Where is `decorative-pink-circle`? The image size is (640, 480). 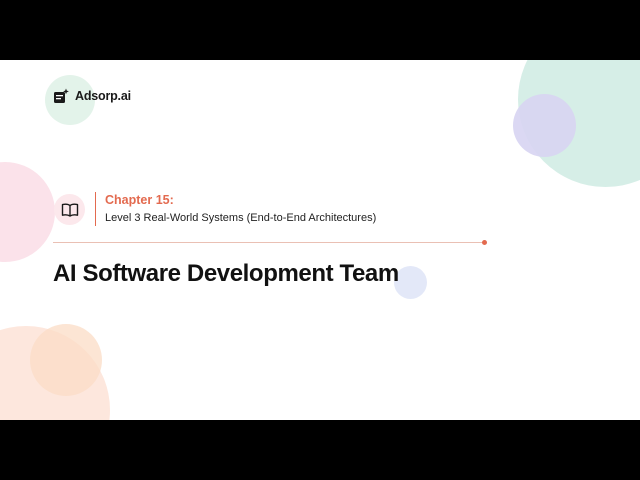
decorative-pink-circle is located at coordinates (27, 212).